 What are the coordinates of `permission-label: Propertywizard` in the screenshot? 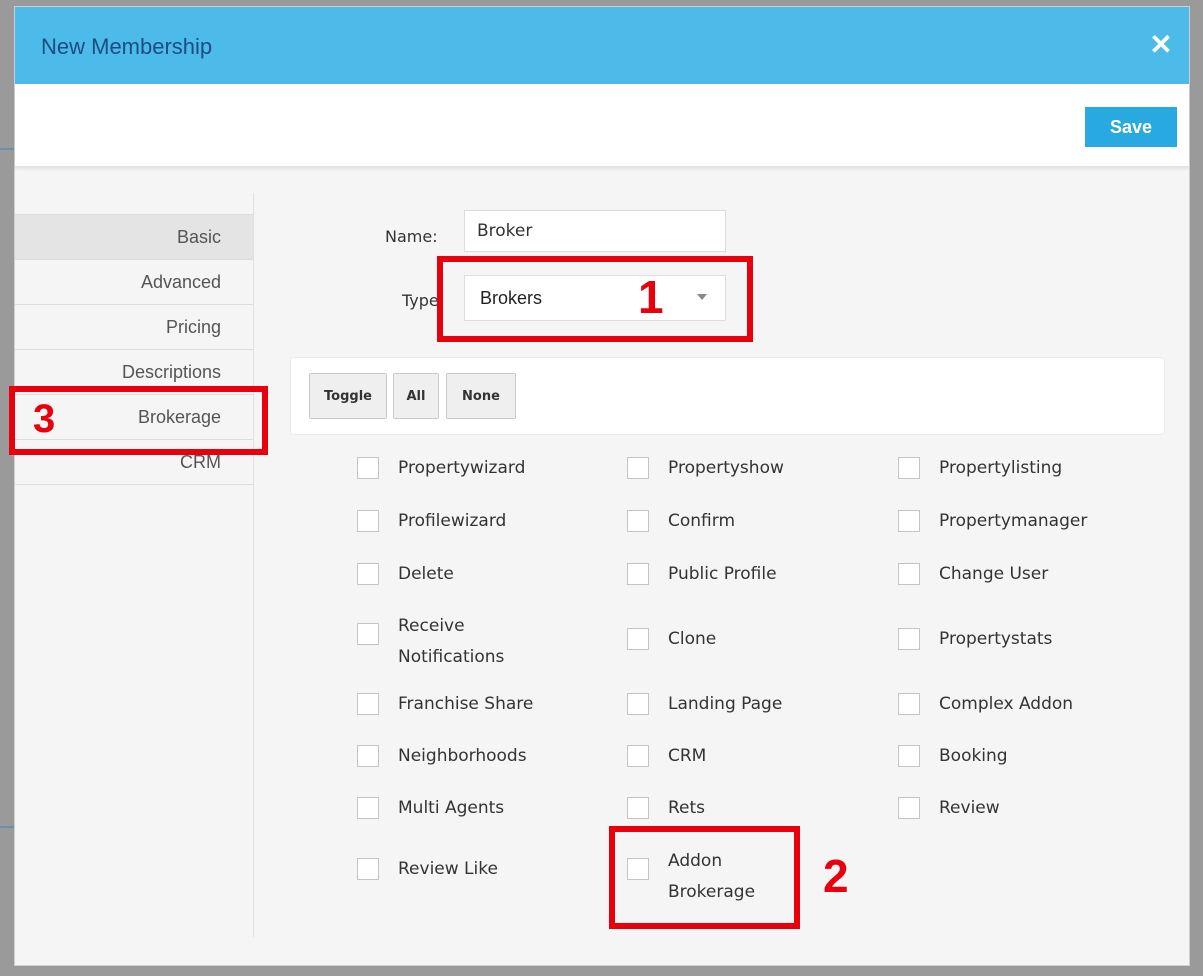 It's located at (462, 468).